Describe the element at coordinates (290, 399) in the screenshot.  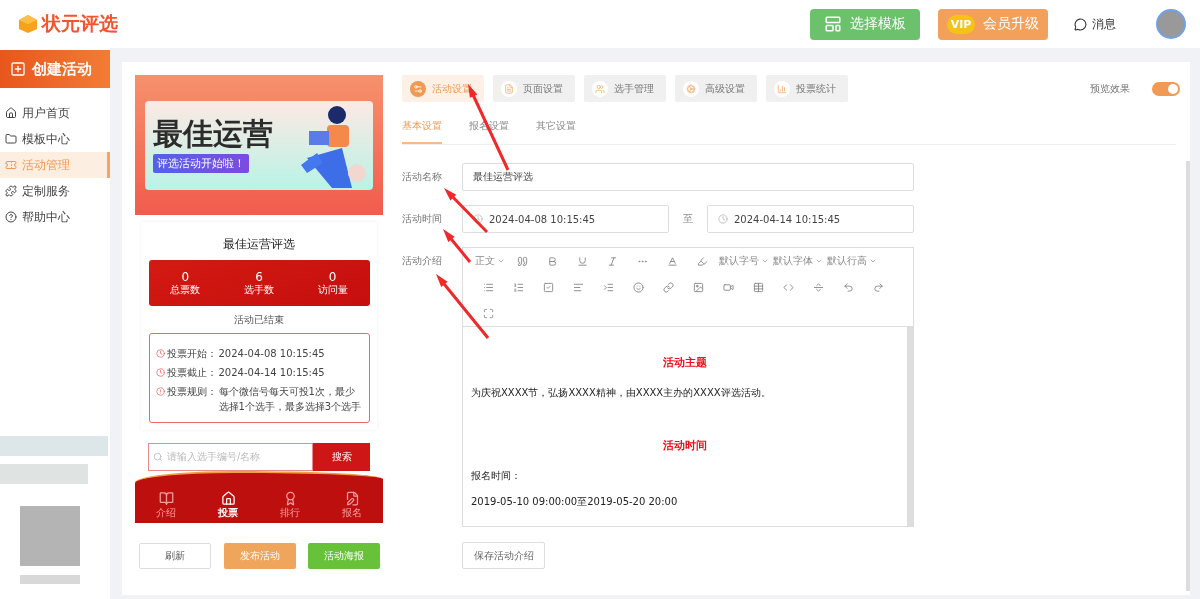
I see `info-value: 每个微信号每天可投1次，最少选择1个选手，最多选择3个选手` at that location.